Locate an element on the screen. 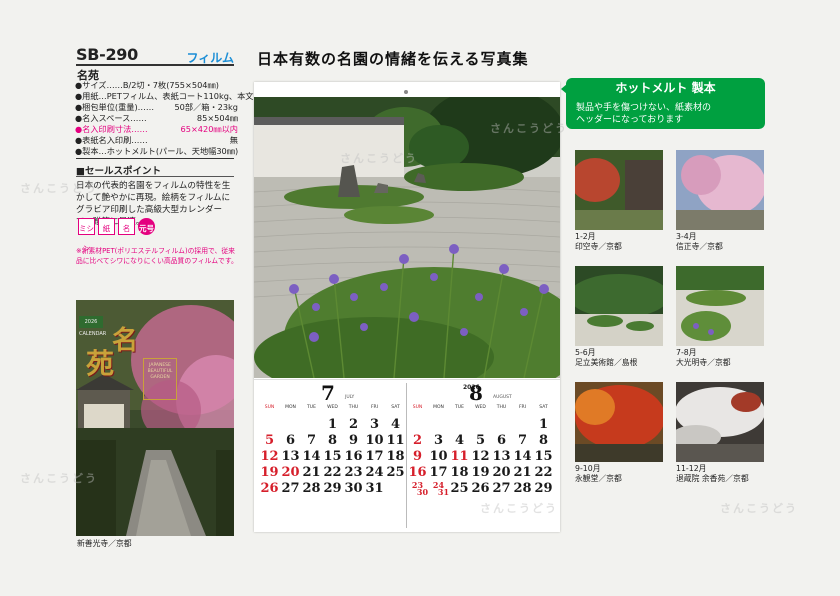 This screenshot has height=596, width=840. spec-value: 85×504㎜ is located at coordinates (217, 118).